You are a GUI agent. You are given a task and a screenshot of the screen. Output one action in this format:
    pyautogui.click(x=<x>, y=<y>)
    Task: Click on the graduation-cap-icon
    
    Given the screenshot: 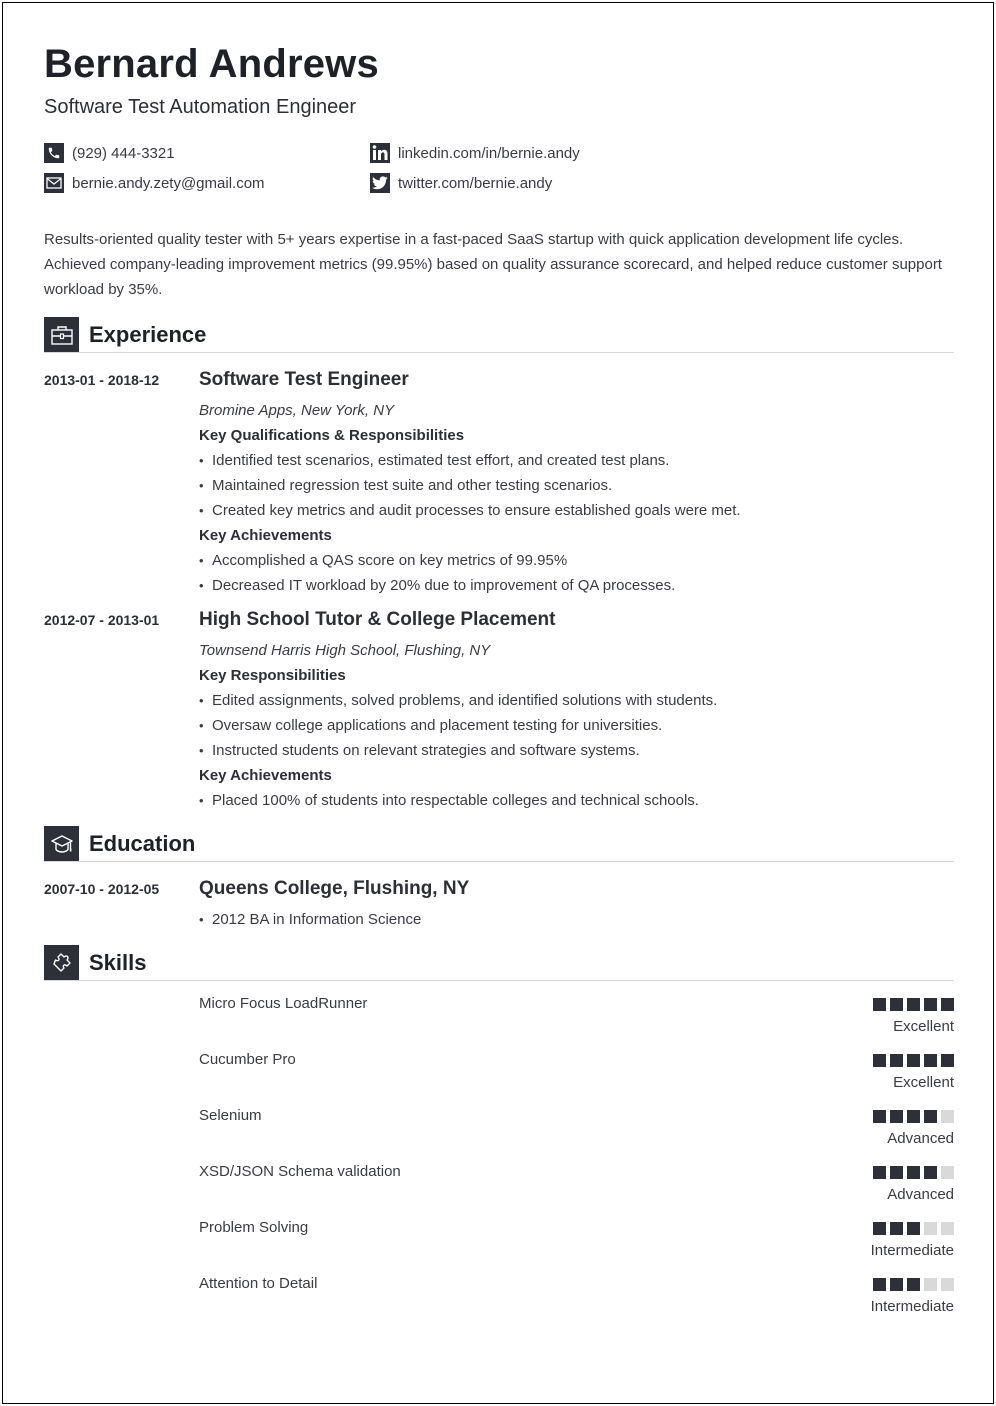 What is the action you would take?
    pyautogui.click(x=61, y=843)
    